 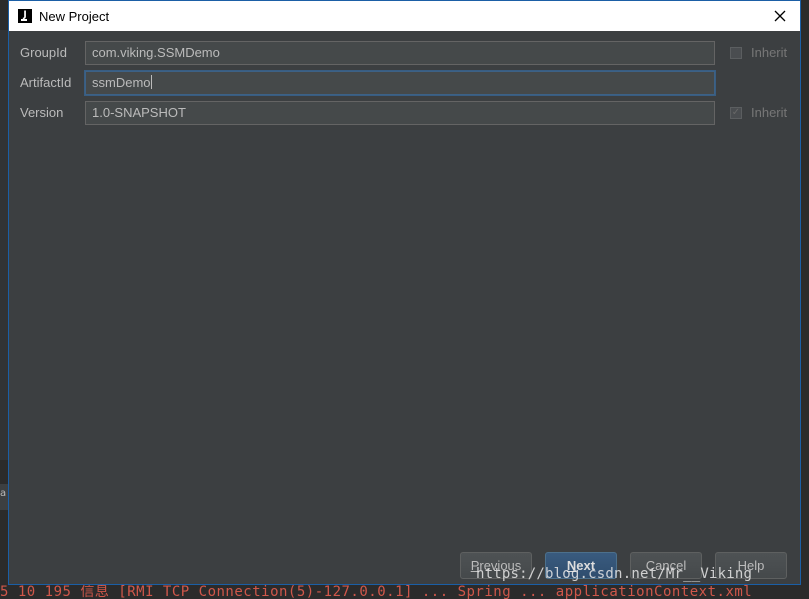 I want to click on dialog-titlebar: J New Project, so click(x=404, y=16).